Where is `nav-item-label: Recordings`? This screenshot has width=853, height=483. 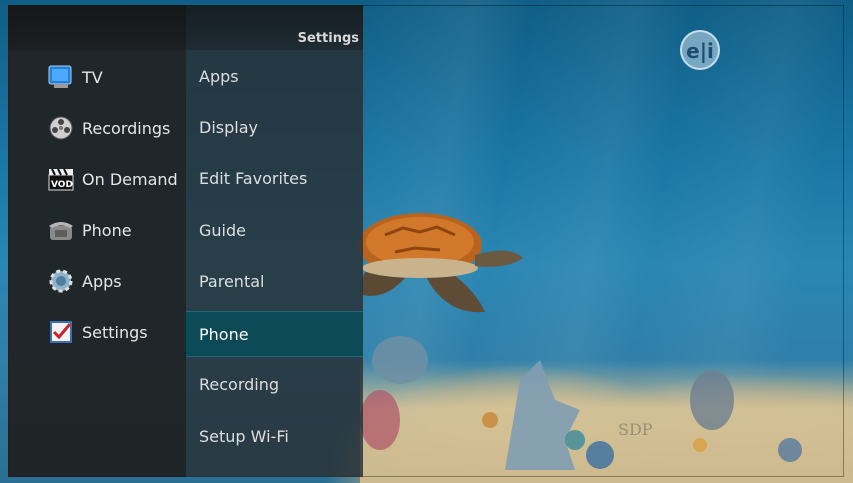 nav-item-label: Recordings is located at coordinates (126, 128).